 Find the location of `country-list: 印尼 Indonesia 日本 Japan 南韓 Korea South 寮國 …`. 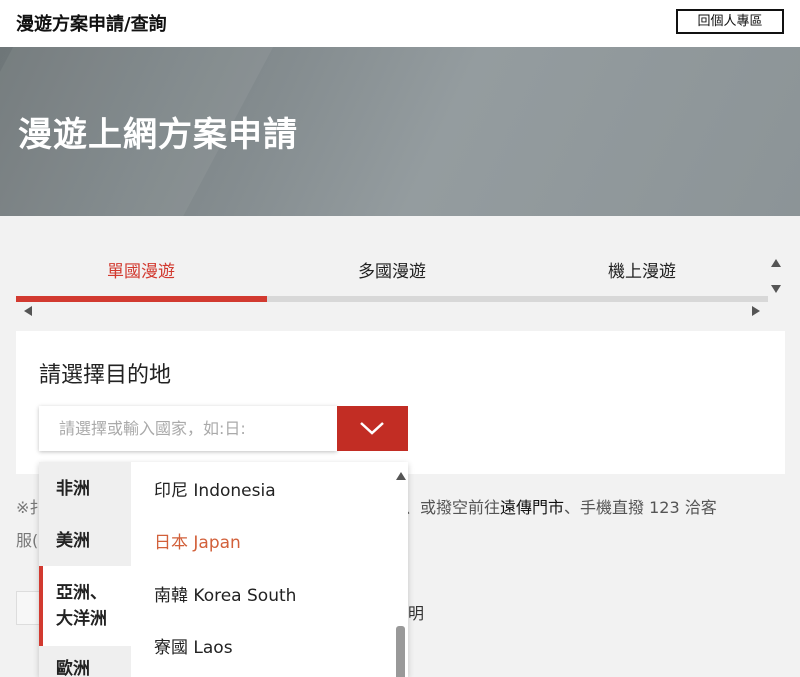

country-list: 印尼 Indonesia 日本 Japan 南韓 Korea South 寮國 … is located at coordinates (263, 569).